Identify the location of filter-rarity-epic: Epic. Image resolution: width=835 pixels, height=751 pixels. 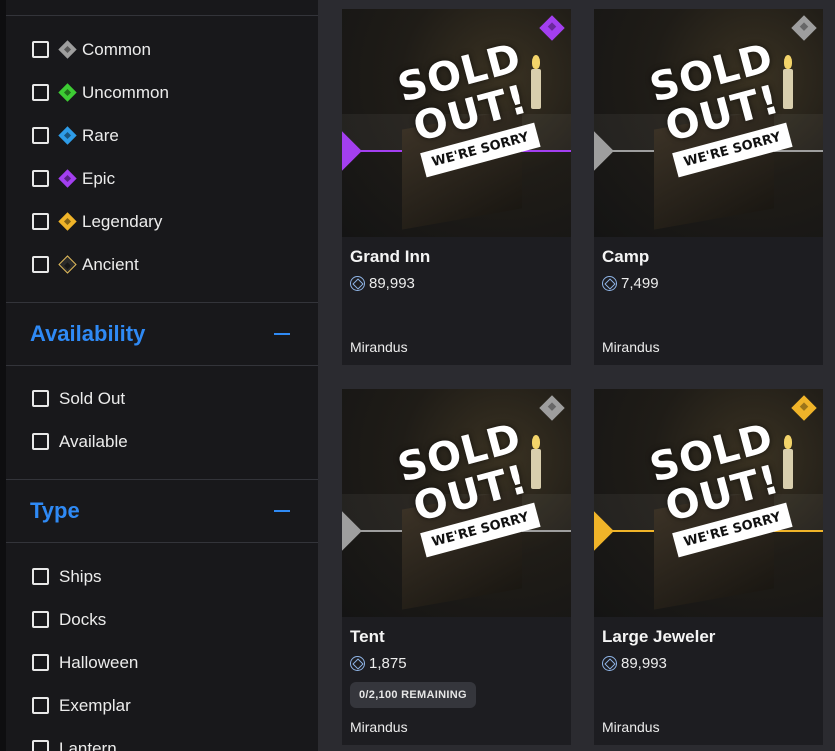
(162, 178).